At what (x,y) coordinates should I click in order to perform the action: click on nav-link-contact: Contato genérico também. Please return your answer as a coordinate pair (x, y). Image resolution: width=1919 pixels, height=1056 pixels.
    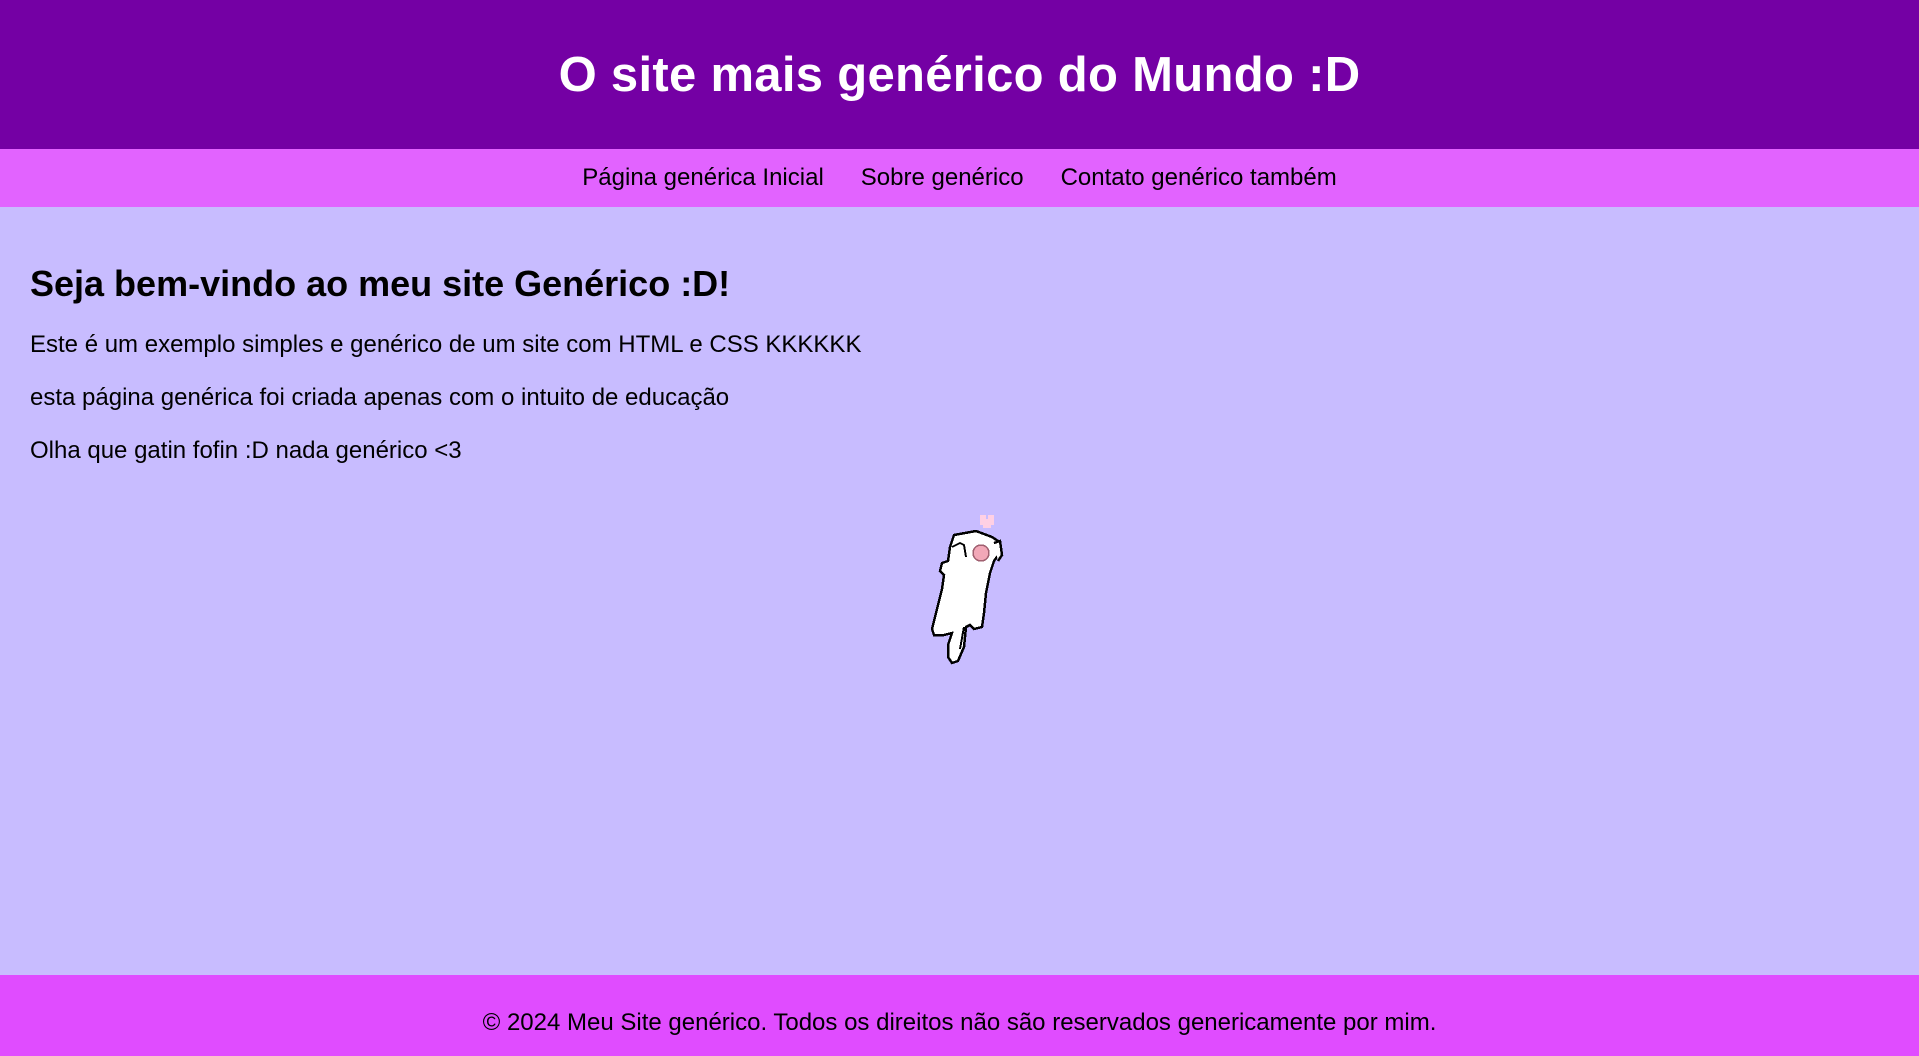
    Looking at the image, I should click on (1199, 178).